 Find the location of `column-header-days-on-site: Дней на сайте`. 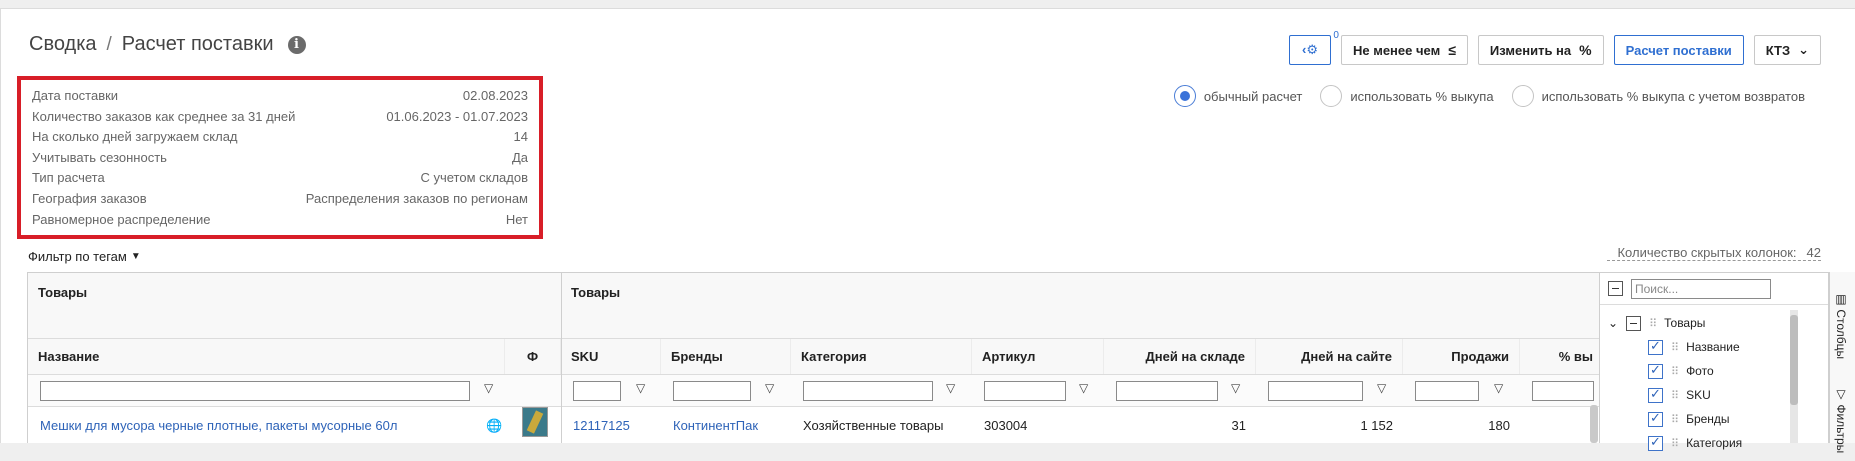

column-header-days-on-site: Дней на сайте is located at coordinates (1329, 356).